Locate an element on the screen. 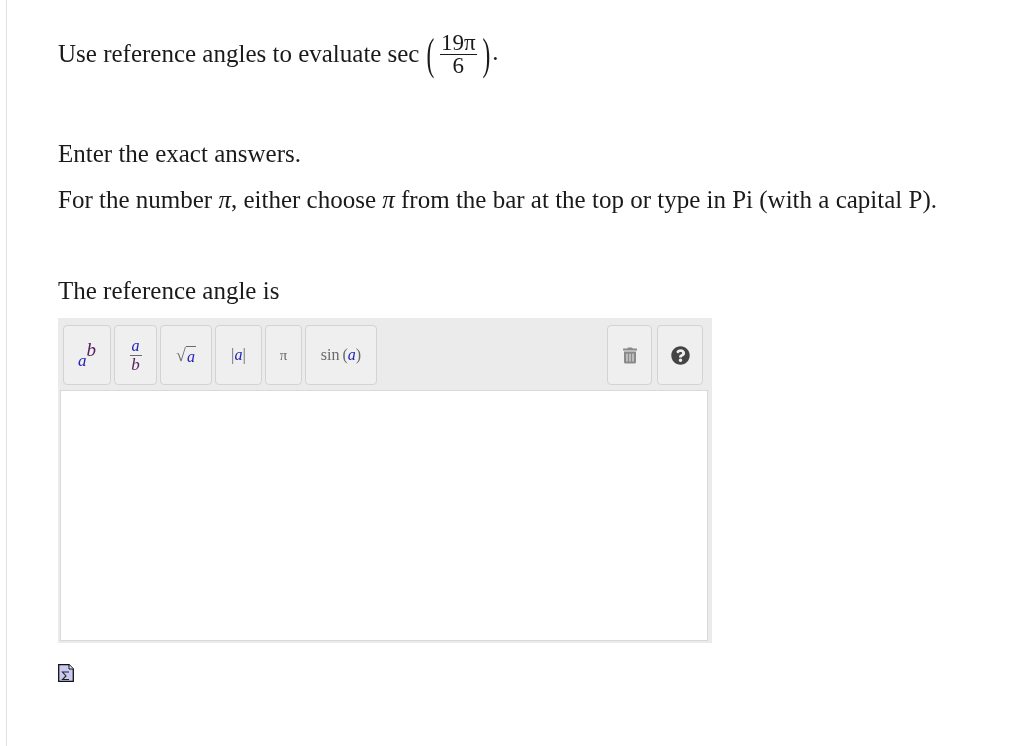 The height and width of the screenshot is (746, 1012). help-button is located at coordinates (680, 355).